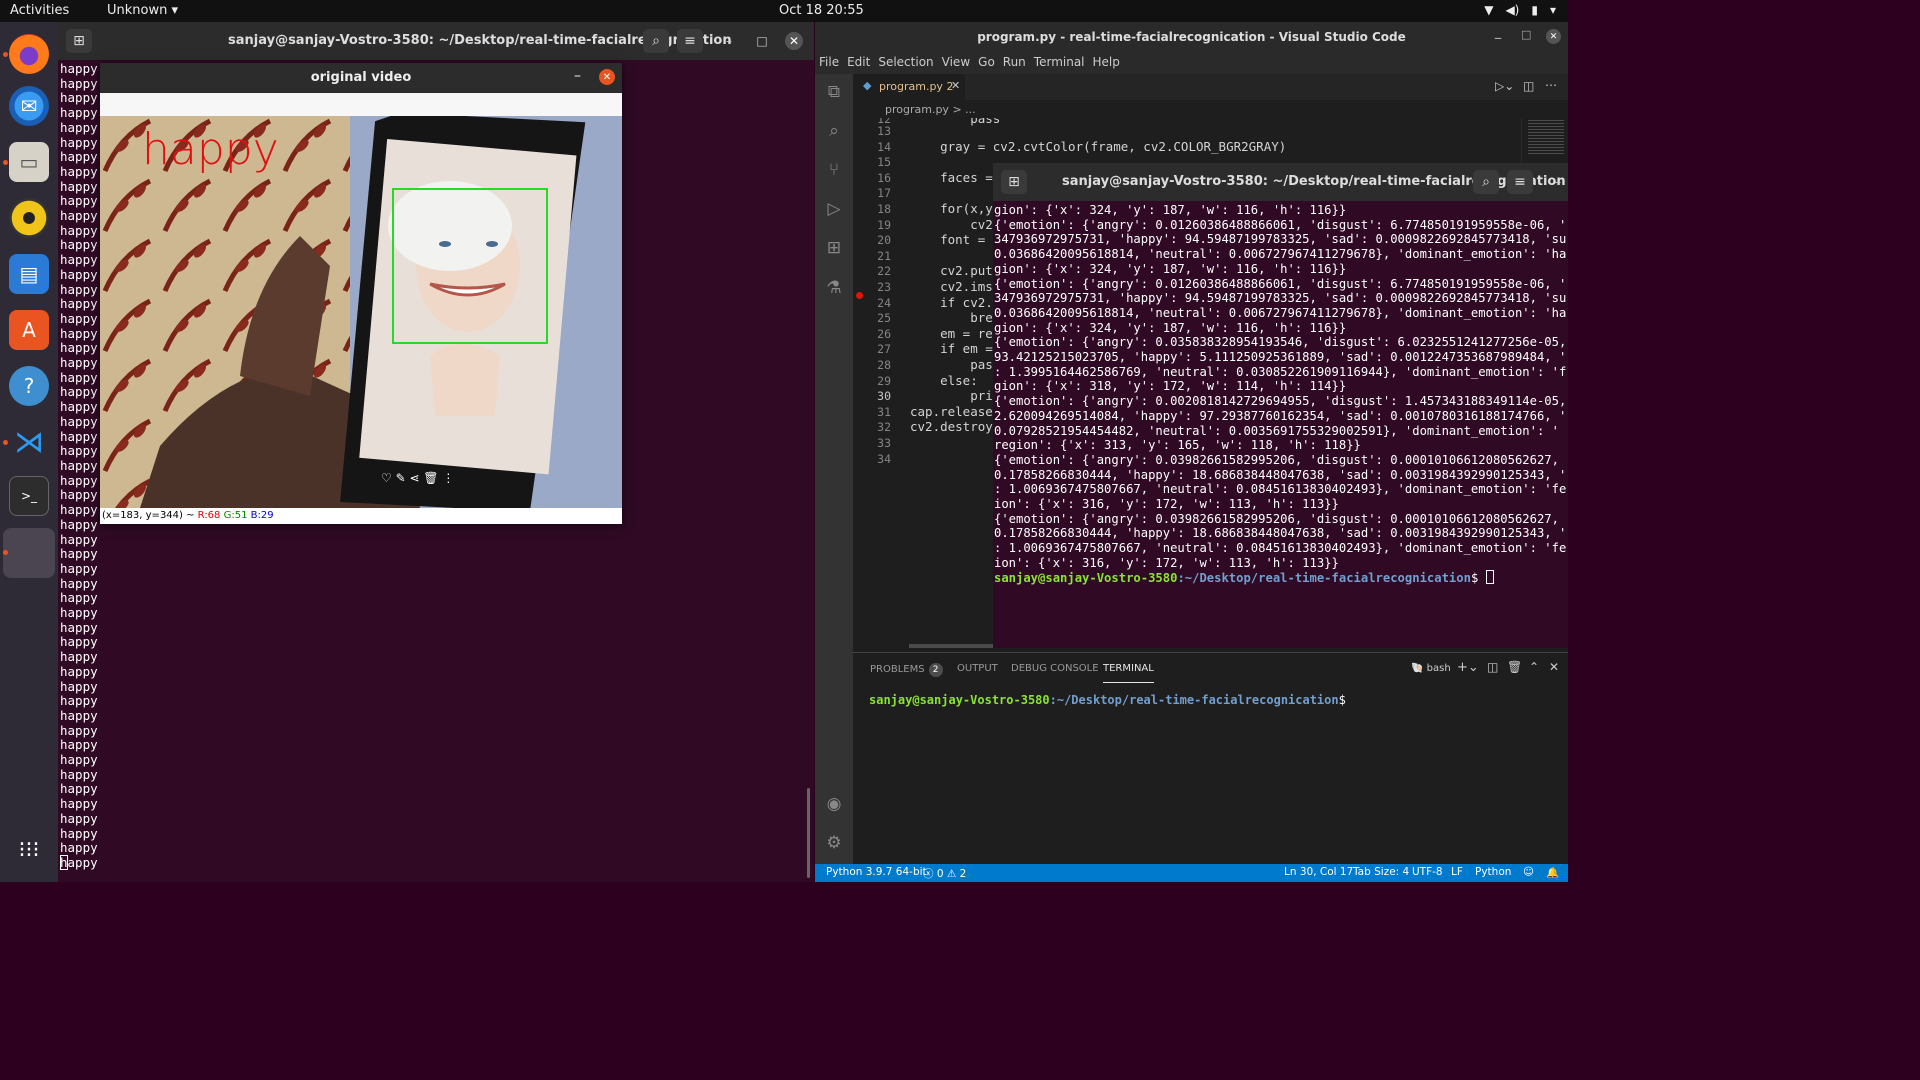 This screenshot has height=1080, width=1920. Describe the element at coordinates (1381, 872) in the screenshot. I see `tab-size: Tab Size: 4` at that location.